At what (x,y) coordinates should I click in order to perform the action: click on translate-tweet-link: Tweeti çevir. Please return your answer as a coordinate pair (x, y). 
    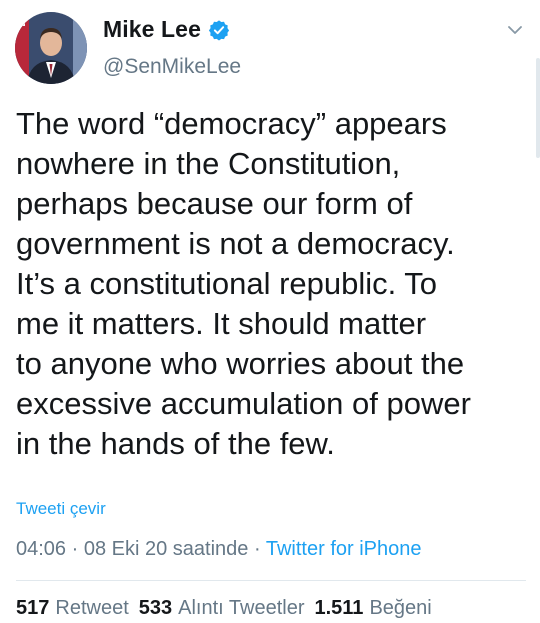
    Looking at the image, I should click on (61, 509).